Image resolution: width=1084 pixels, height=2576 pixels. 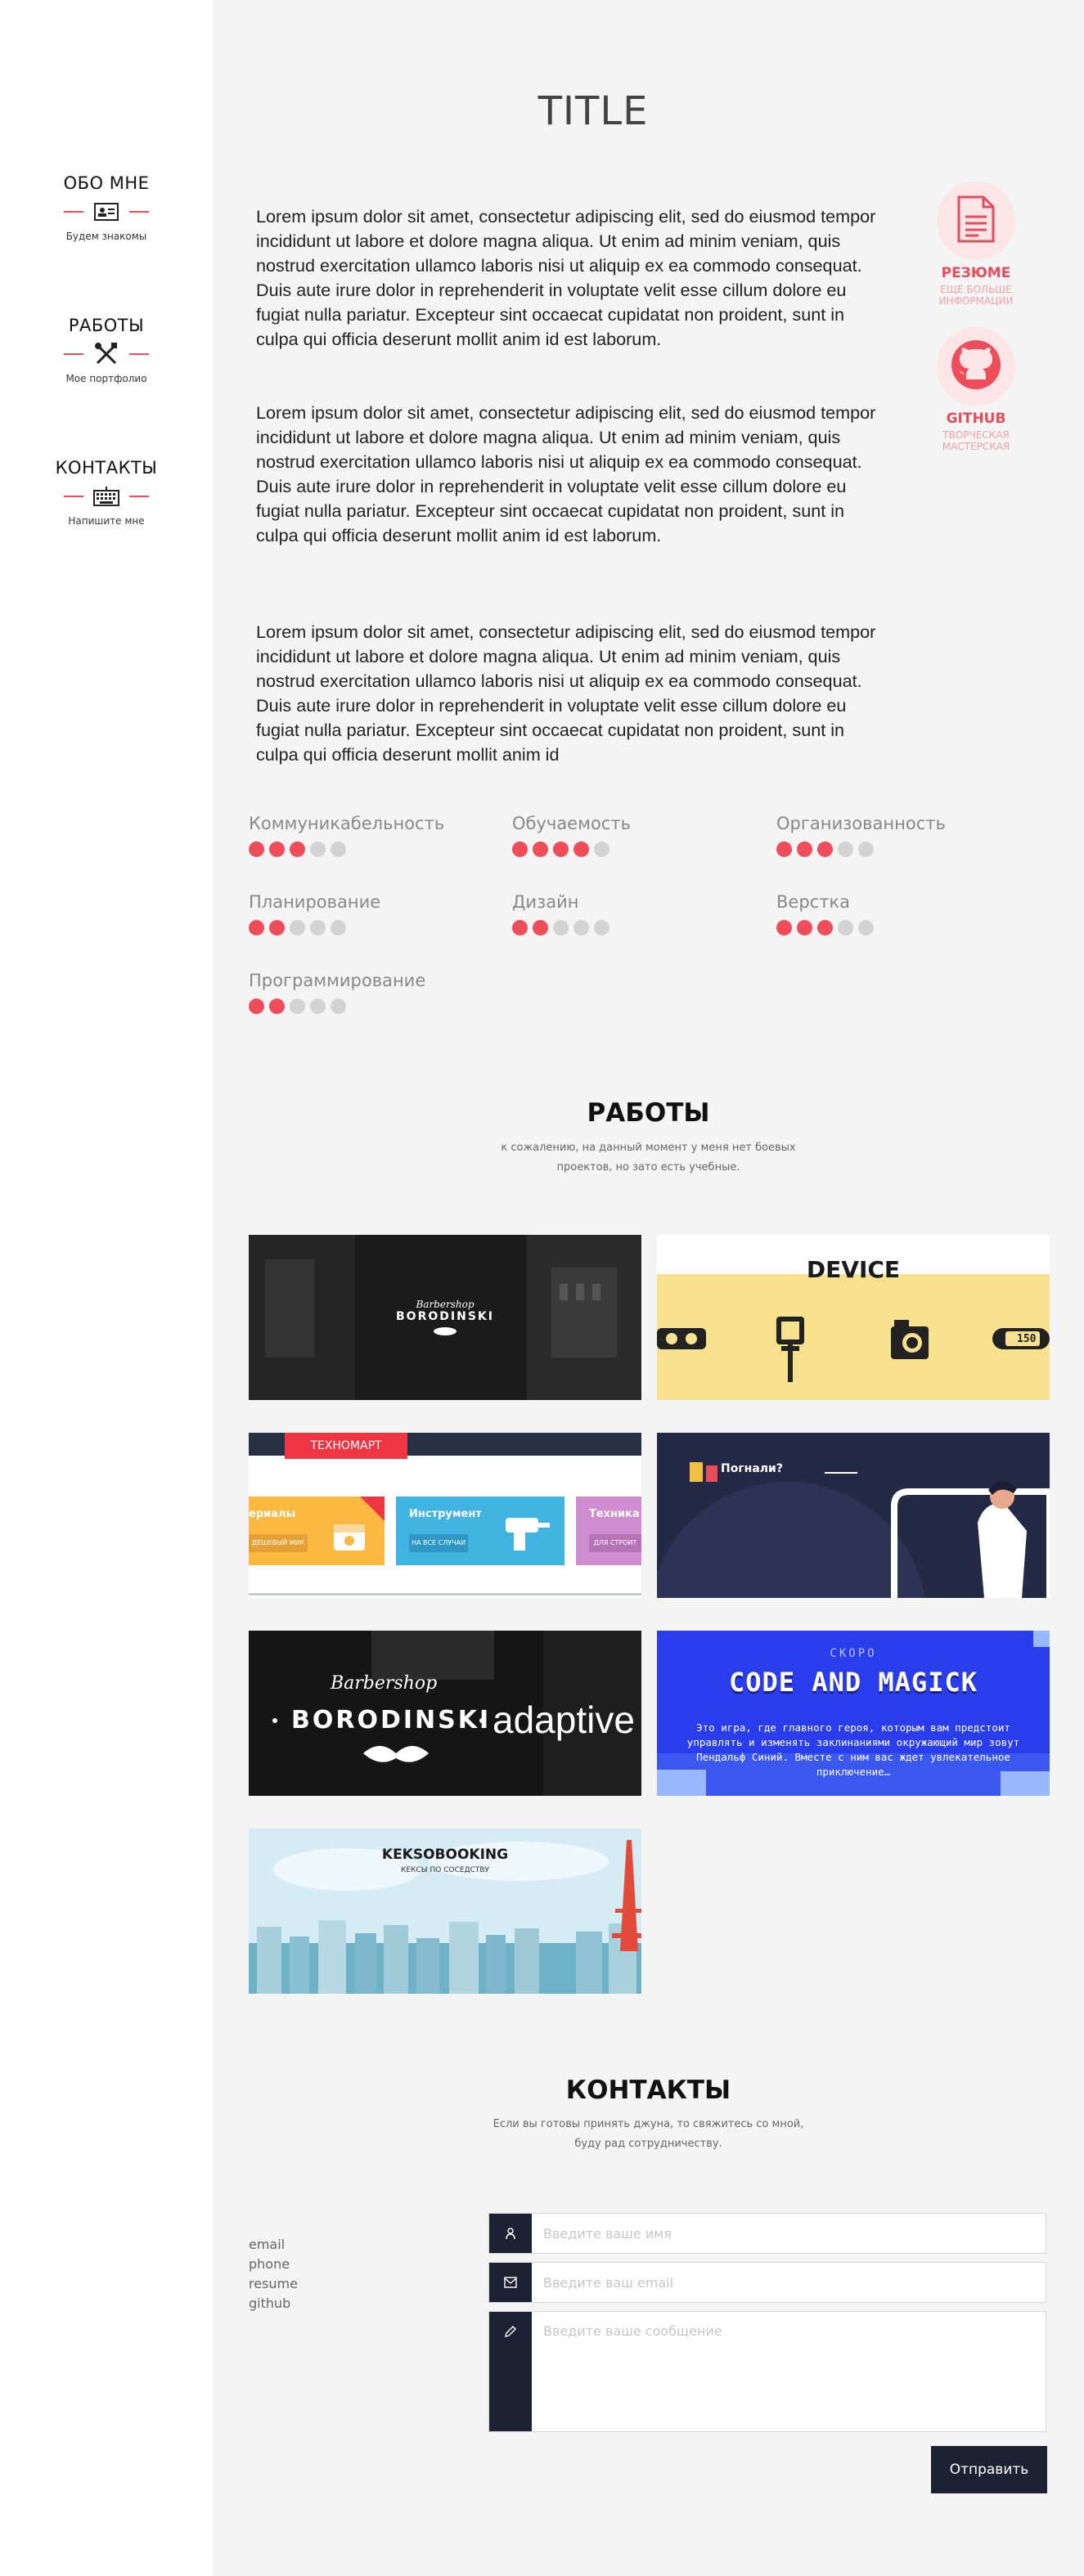 What do you see at coordinates (346, 1446) in the screenshot?
I see `project-brand: ТЕХНОМАРТ` at bounding box center [346, 1446].